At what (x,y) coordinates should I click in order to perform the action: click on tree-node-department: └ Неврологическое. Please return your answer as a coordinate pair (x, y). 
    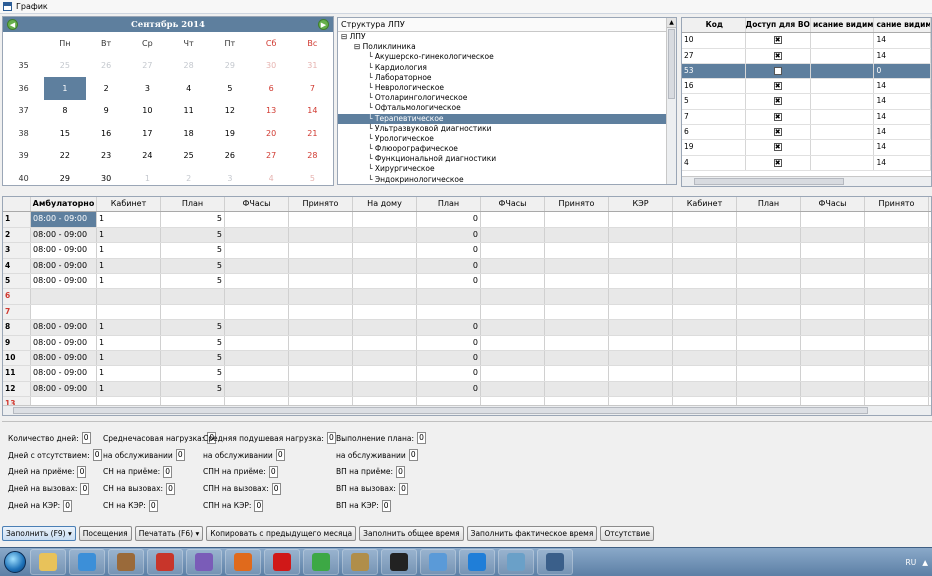
    Looking at the image, I should click on (507, 88).